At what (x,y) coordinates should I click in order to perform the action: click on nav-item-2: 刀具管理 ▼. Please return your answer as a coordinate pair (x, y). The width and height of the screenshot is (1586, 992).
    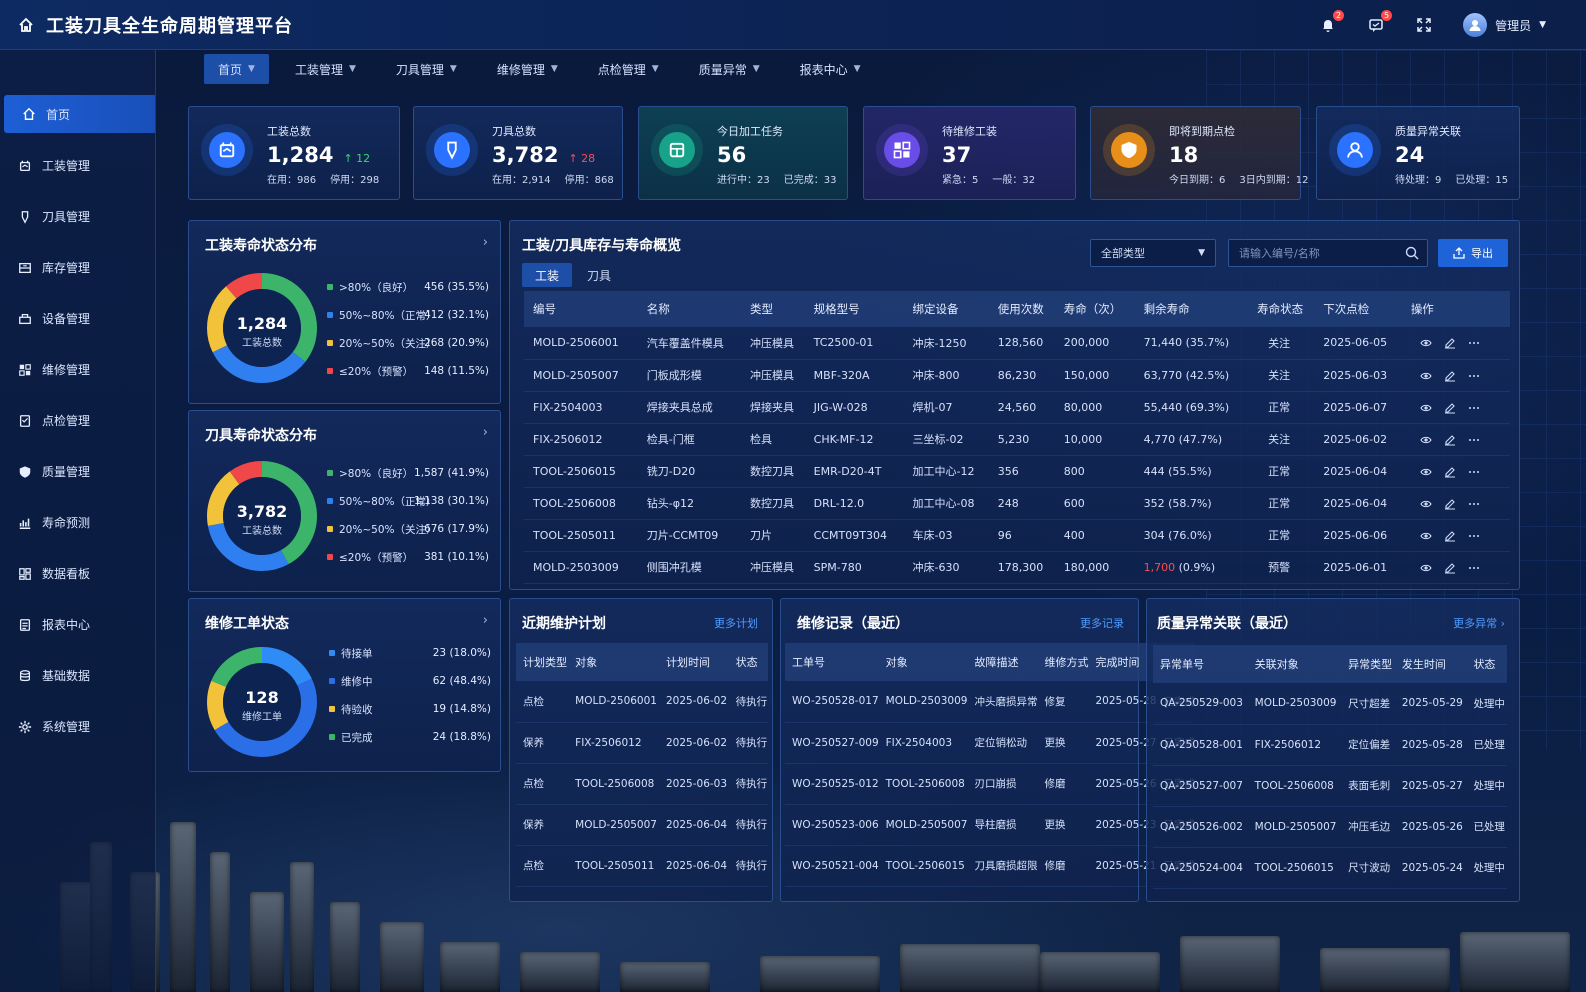
    Looking at the image, I should click on (426, 69).